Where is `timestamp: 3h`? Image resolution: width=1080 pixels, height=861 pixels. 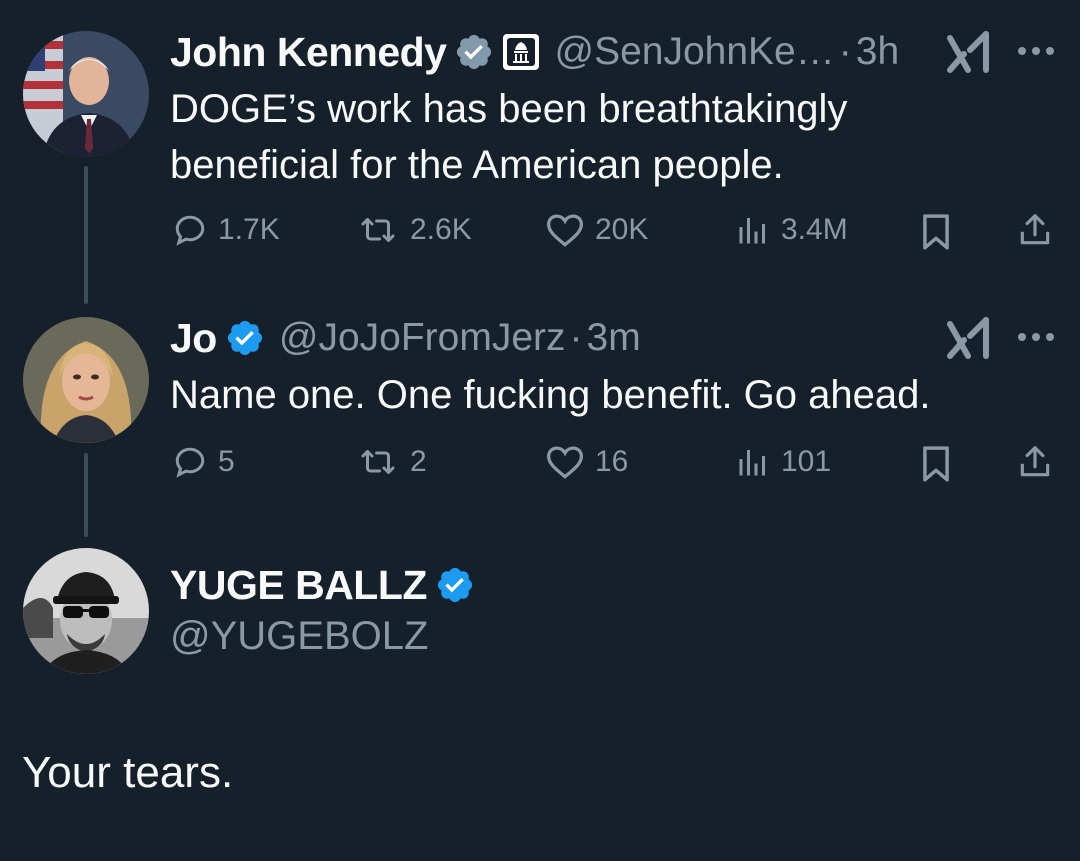
timestamp: 3h is located at coordinates (877, 52).